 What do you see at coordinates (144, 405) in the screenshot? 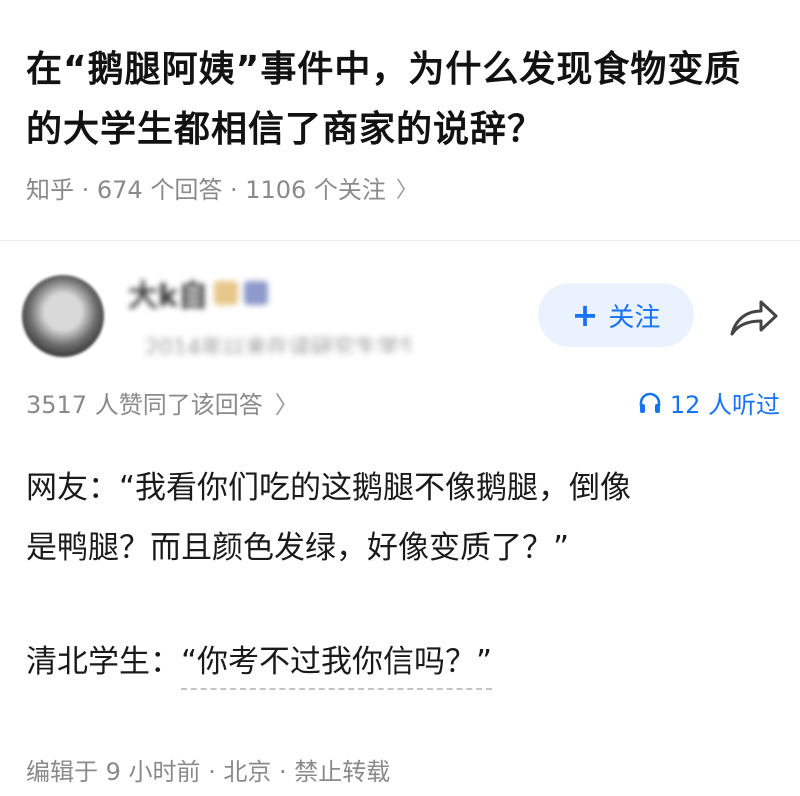
I see `vote-count-text: 3517 人赞同了该回答` at bounding box center [144, 405].